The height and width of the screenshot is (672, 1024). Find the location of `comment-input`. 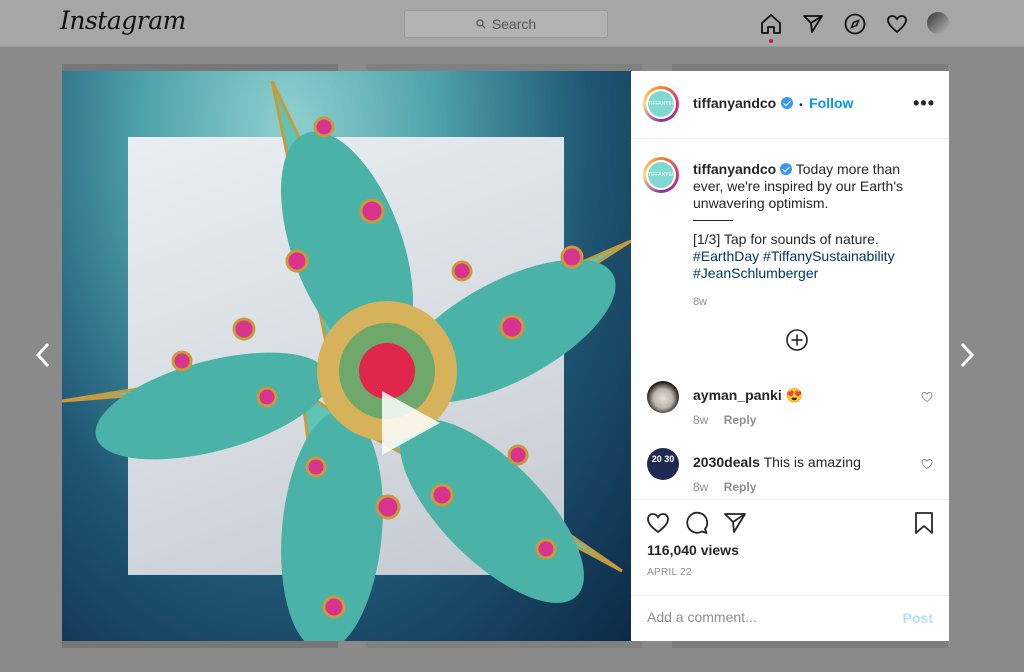

comment-input is located at coordinates (762, 617).